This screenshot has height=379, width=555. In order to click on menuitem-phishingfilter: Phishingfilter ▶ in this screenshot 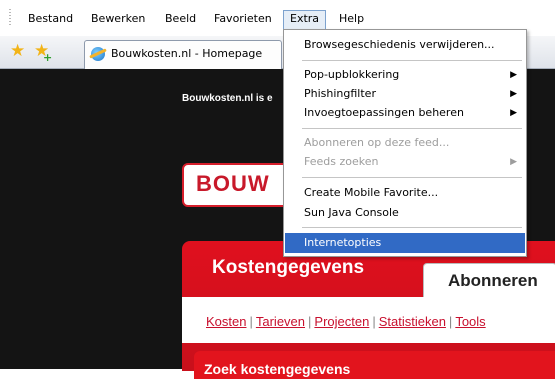, I will do `click(405, 94)`.